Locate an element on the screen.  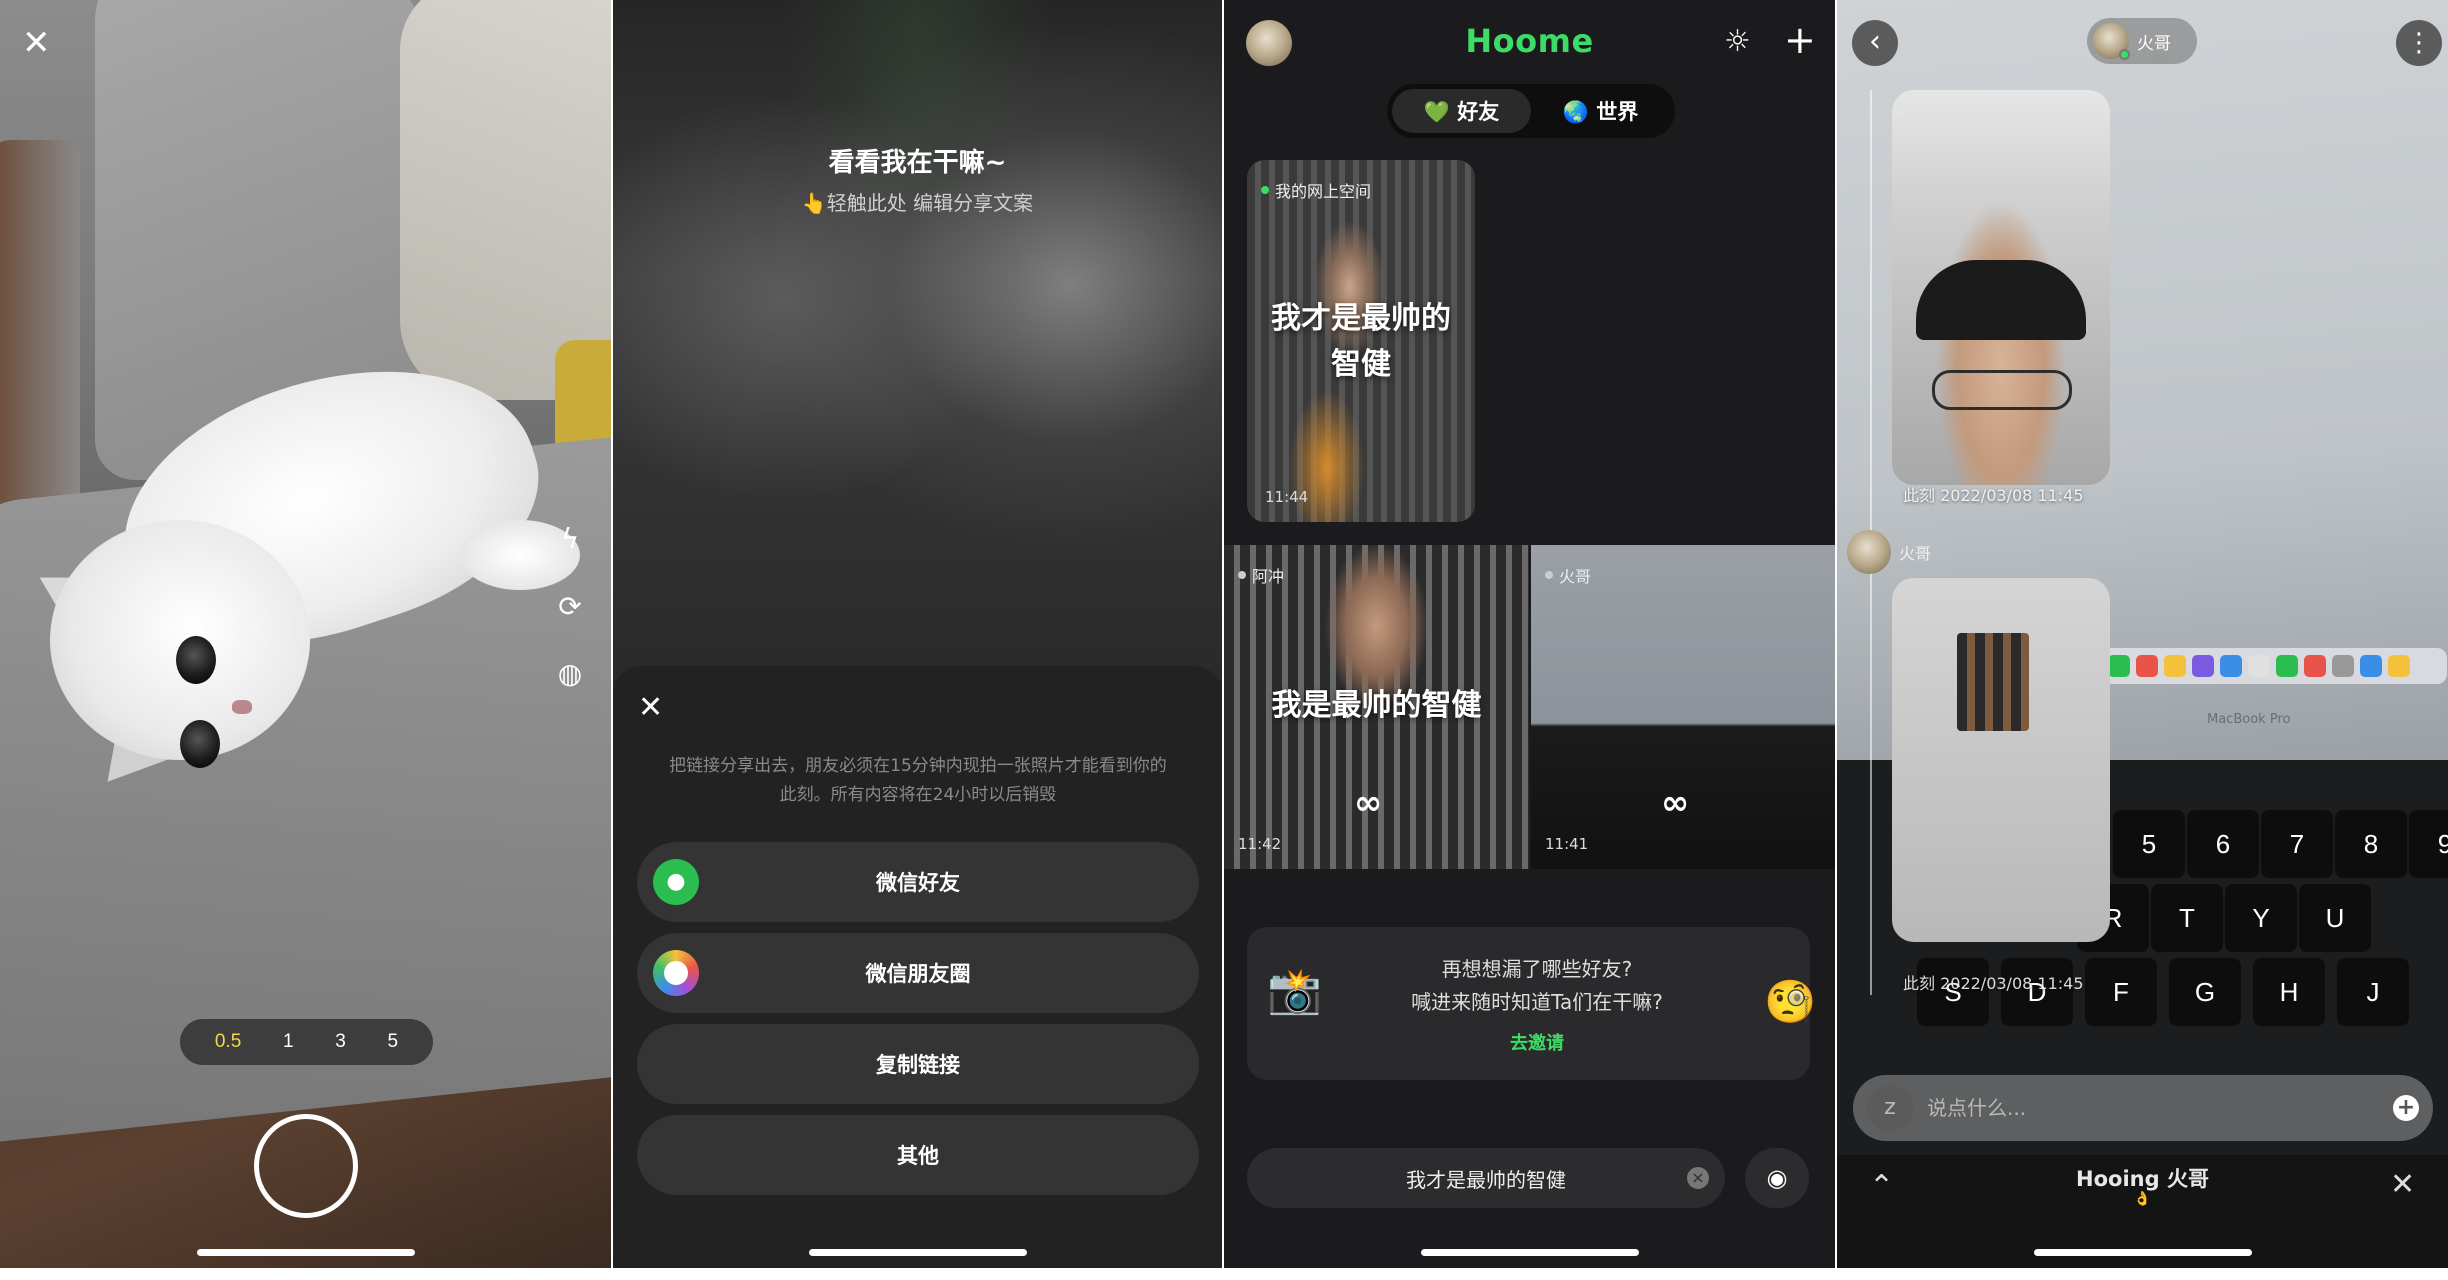
moments-icon is located at coordinates (676, 973).